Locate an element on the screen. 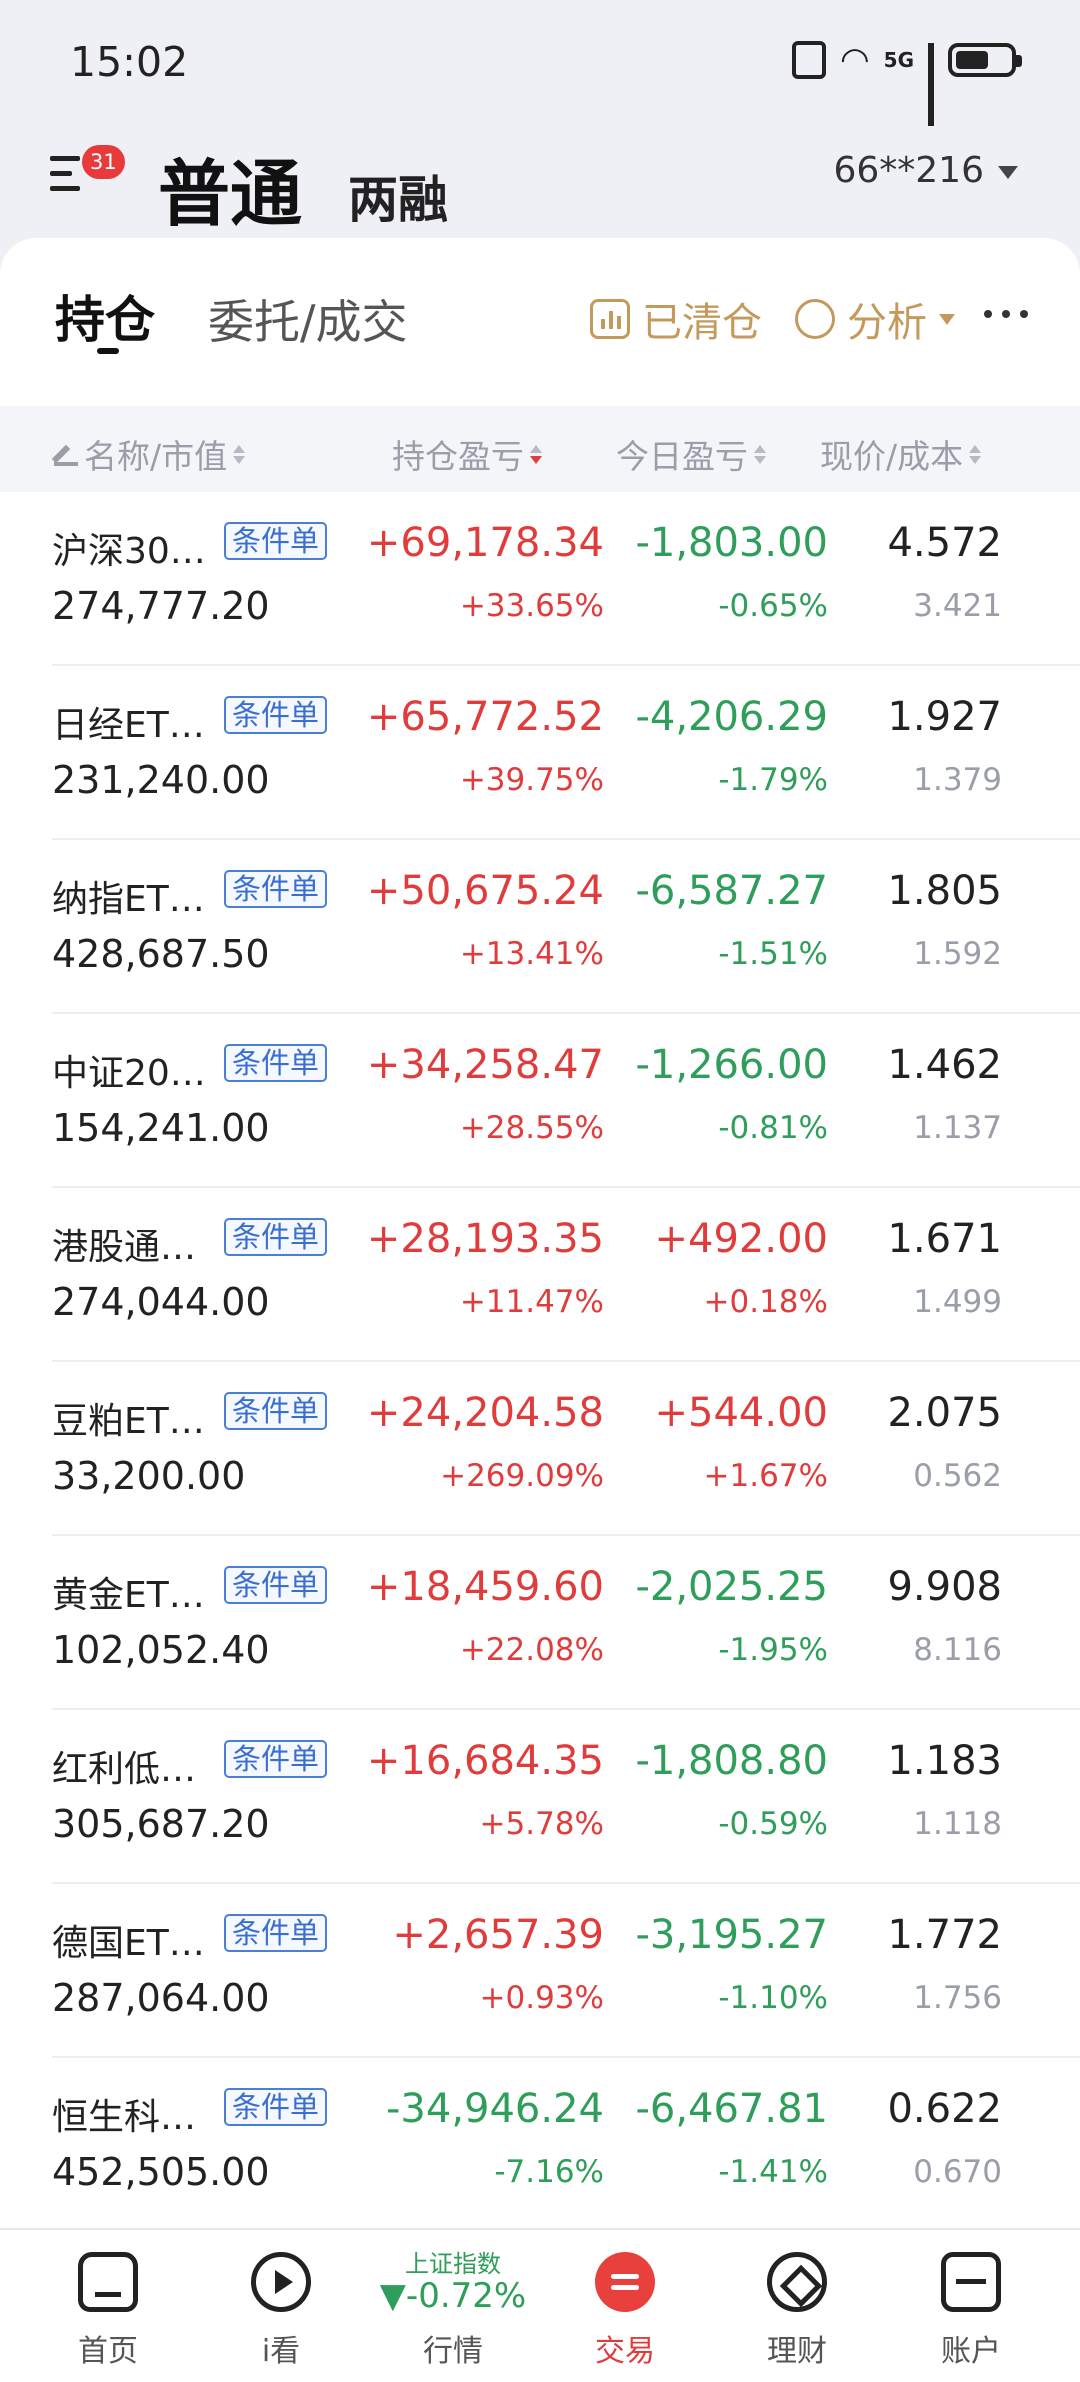 Image resolution: width=1080 pixels, height=2382 pixels. cleared-button: 已清仓 is located at coordinates (676, 319).